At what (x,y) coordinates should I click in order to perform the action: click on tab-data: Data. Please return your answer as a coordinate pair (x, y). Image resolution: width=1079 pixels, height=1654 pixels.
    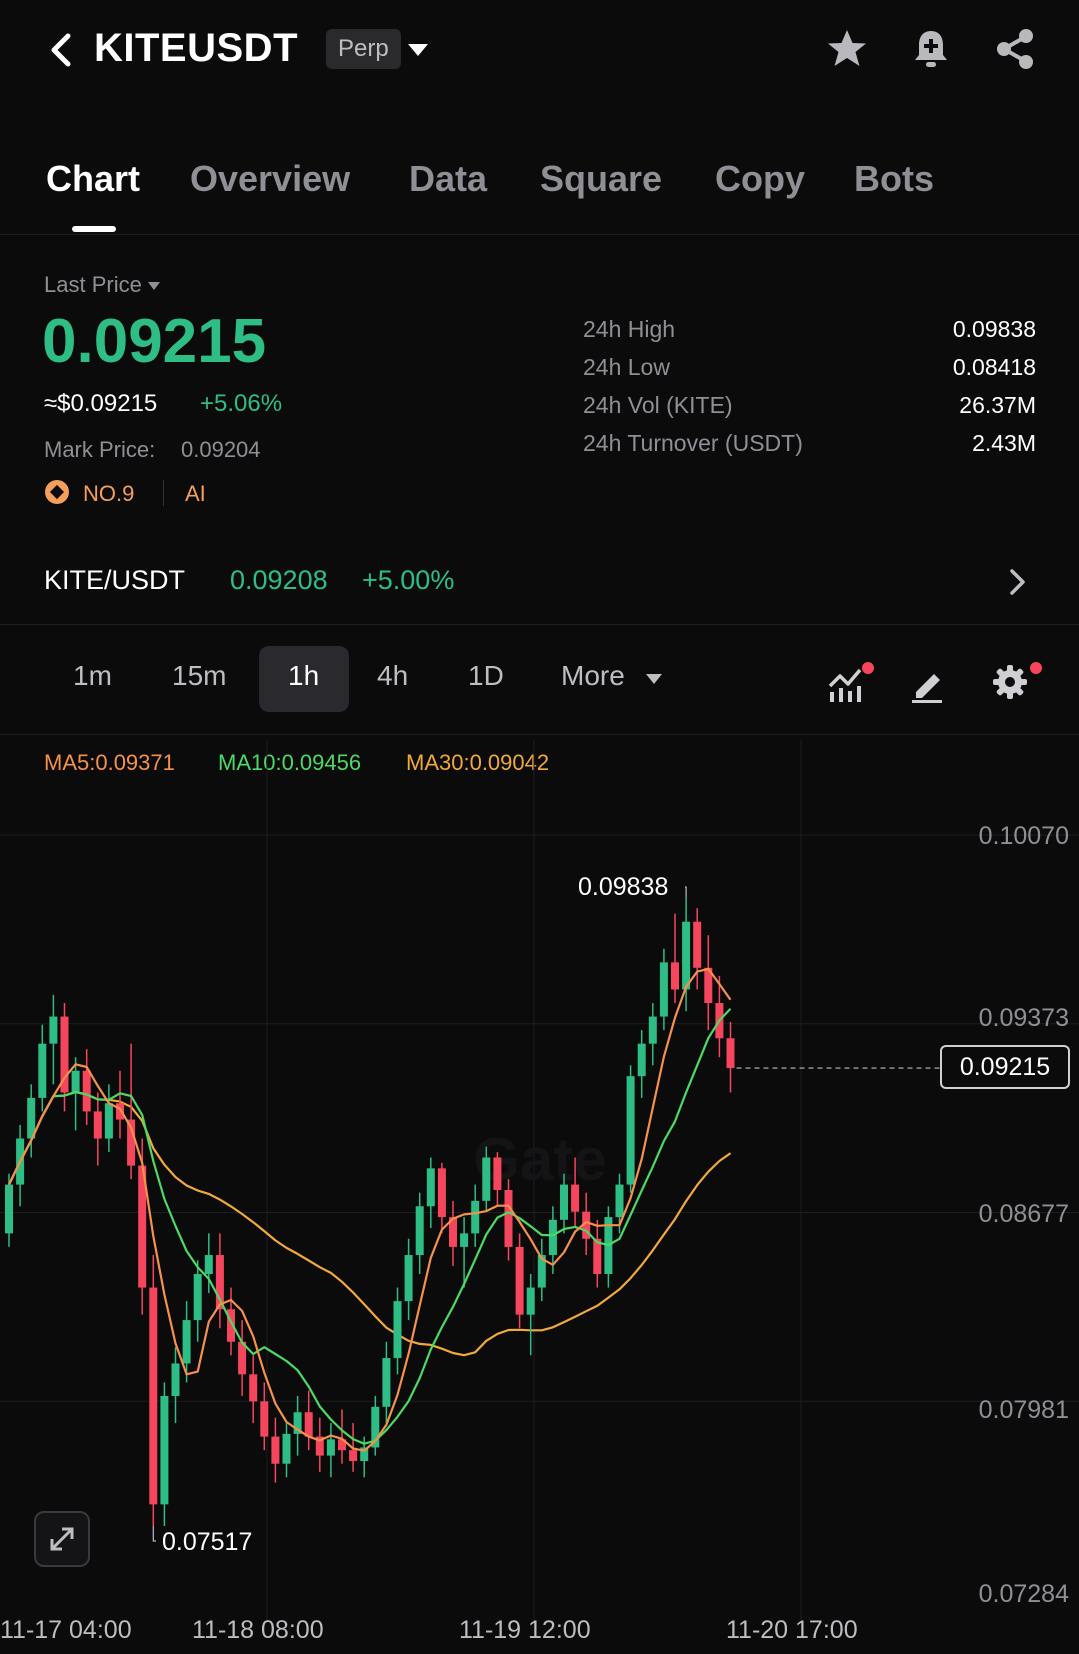
    Looking at the image, I should click on (448, 179).